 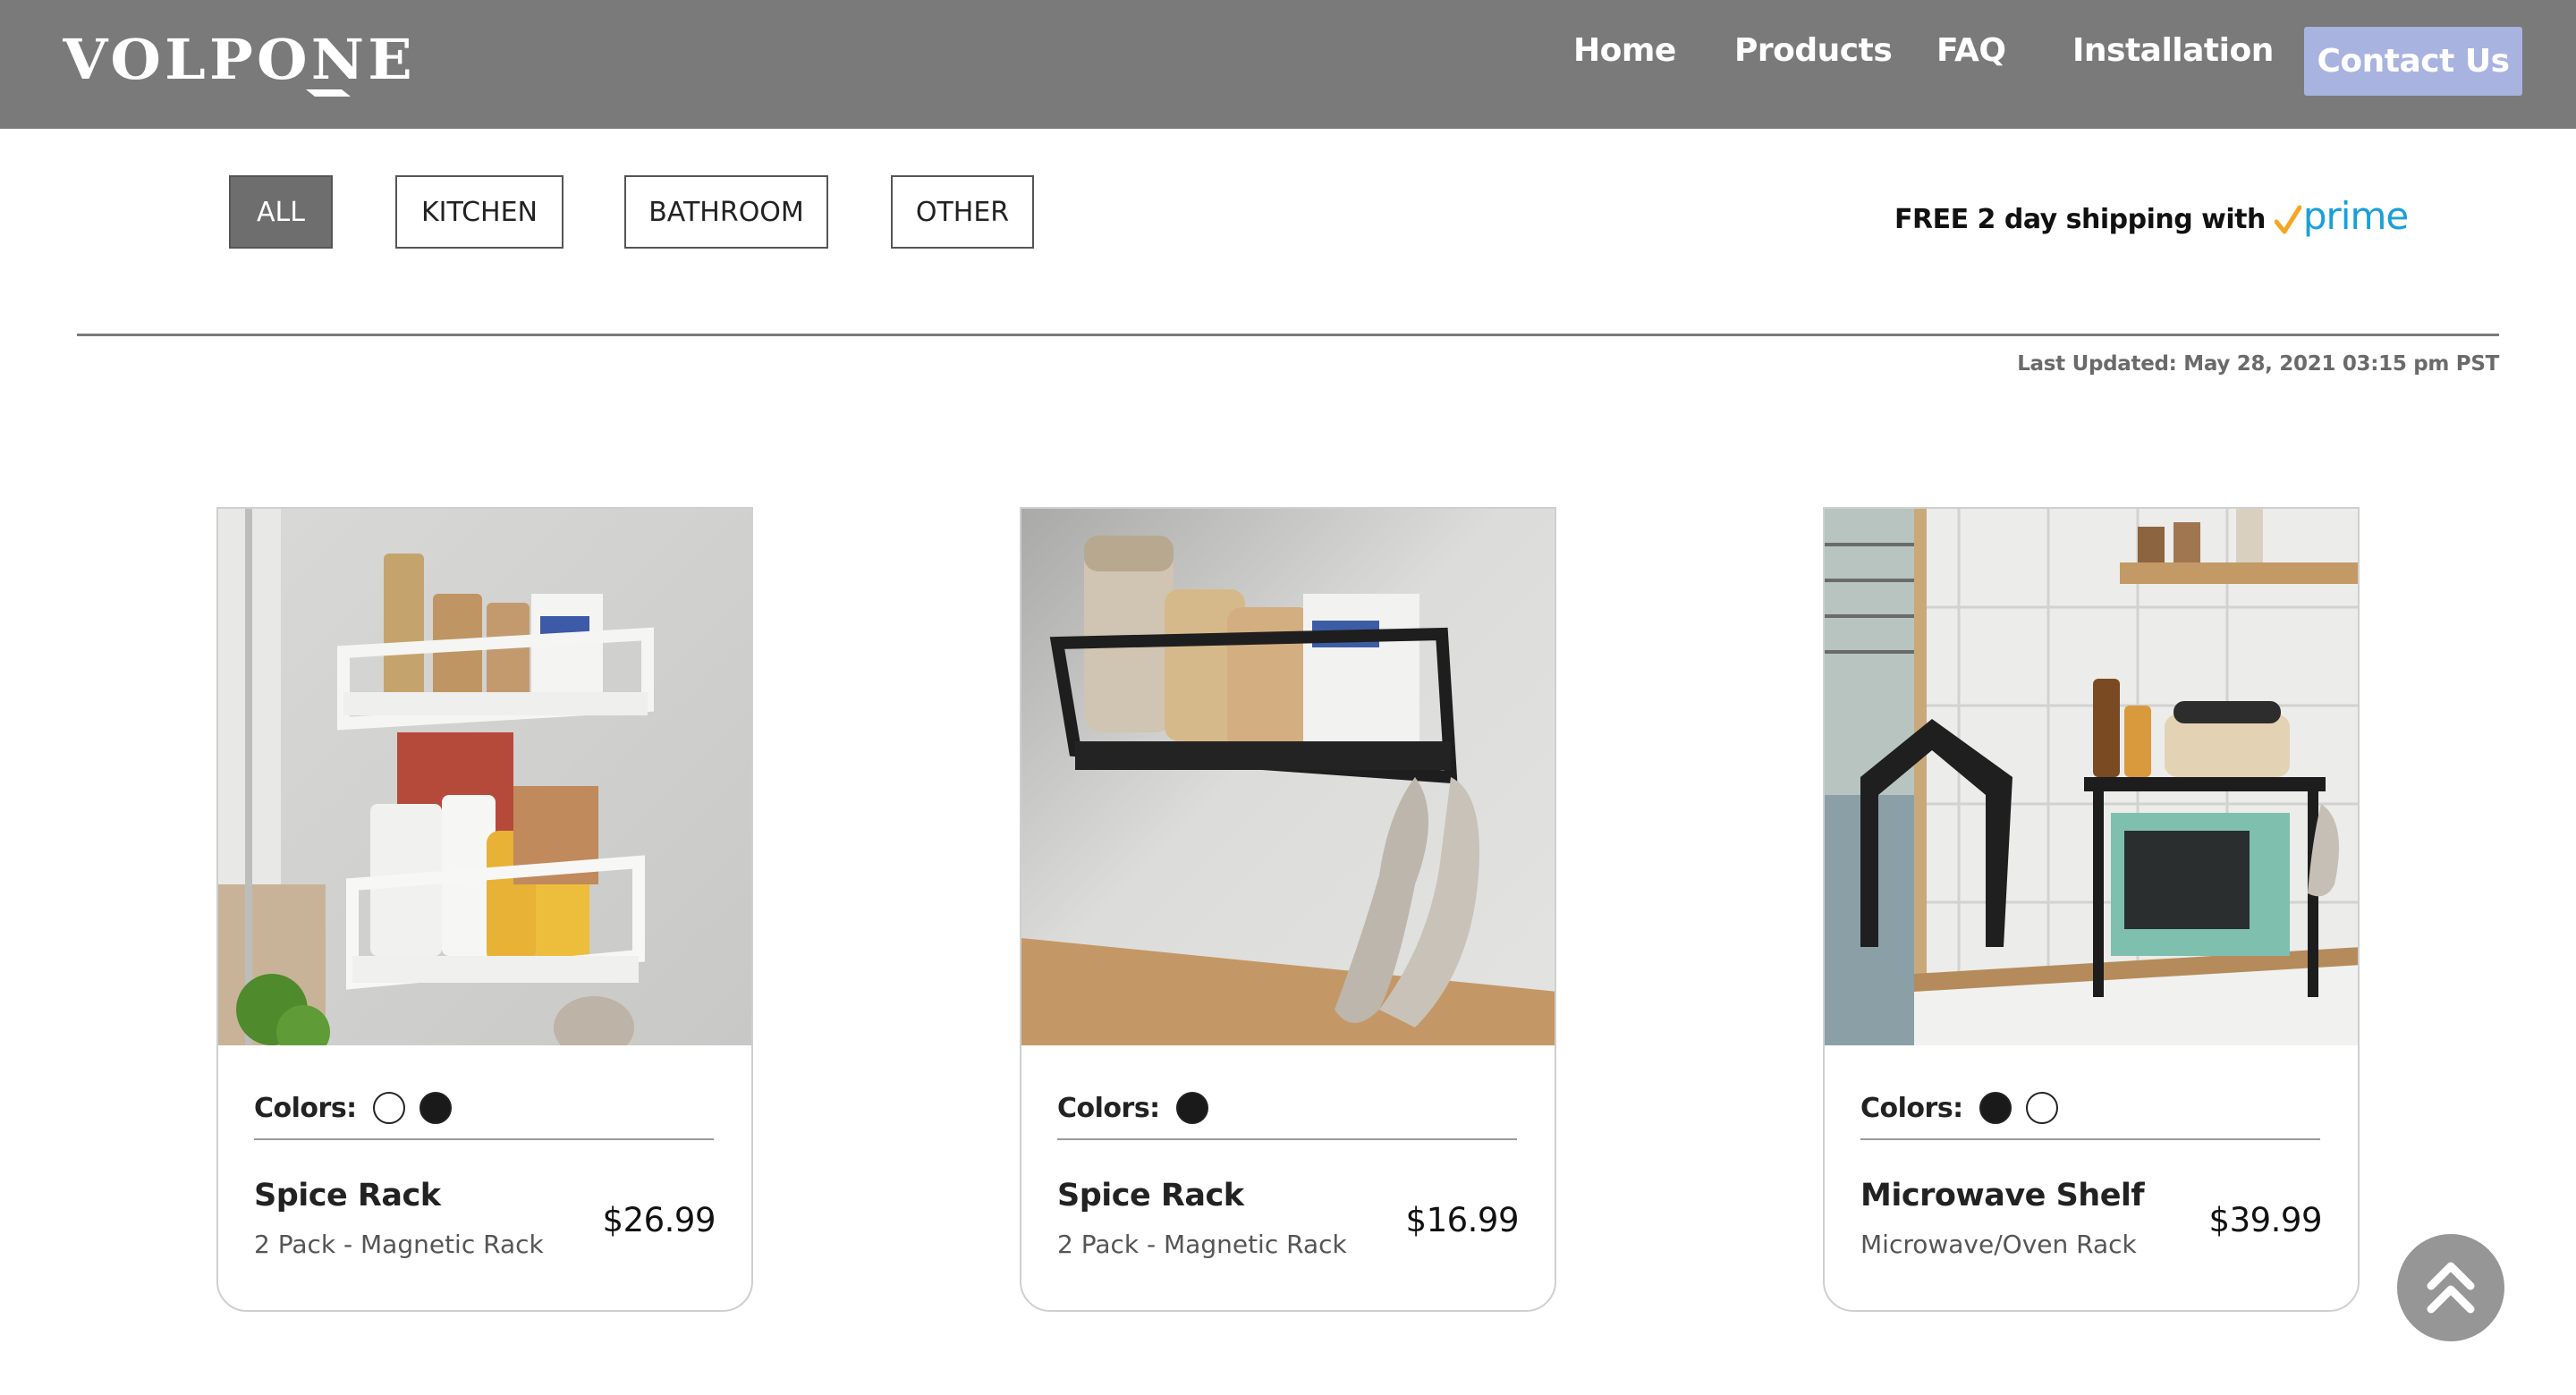 I want to click on filter-bathroom: BATHROOM, so click(x=726, y=212).